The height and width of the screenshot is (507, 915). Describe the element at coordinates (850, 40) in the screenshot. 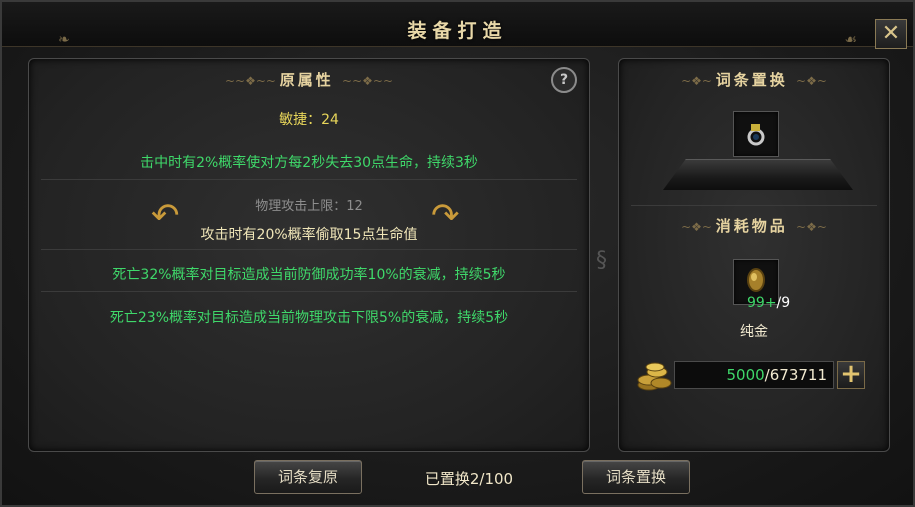

I see `title-ornament-right-icon: ☙` at that location.